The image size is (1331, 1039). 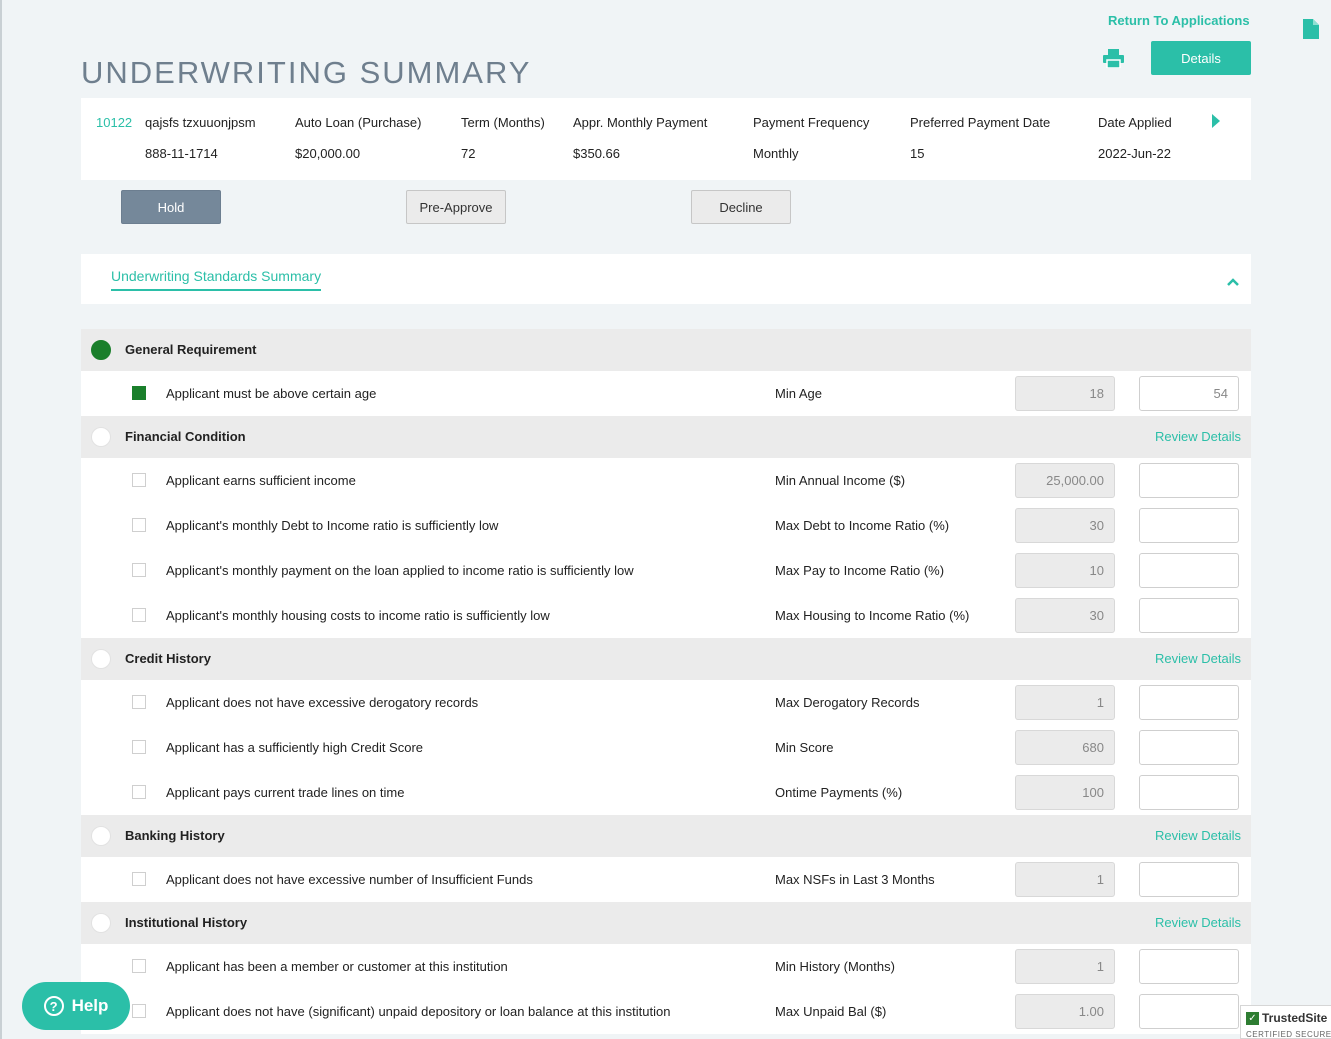 I want to click on trustedsite-badge: ✓ TrustedSite CERTIFIED SECURE, so click(x=1285, y=1022).